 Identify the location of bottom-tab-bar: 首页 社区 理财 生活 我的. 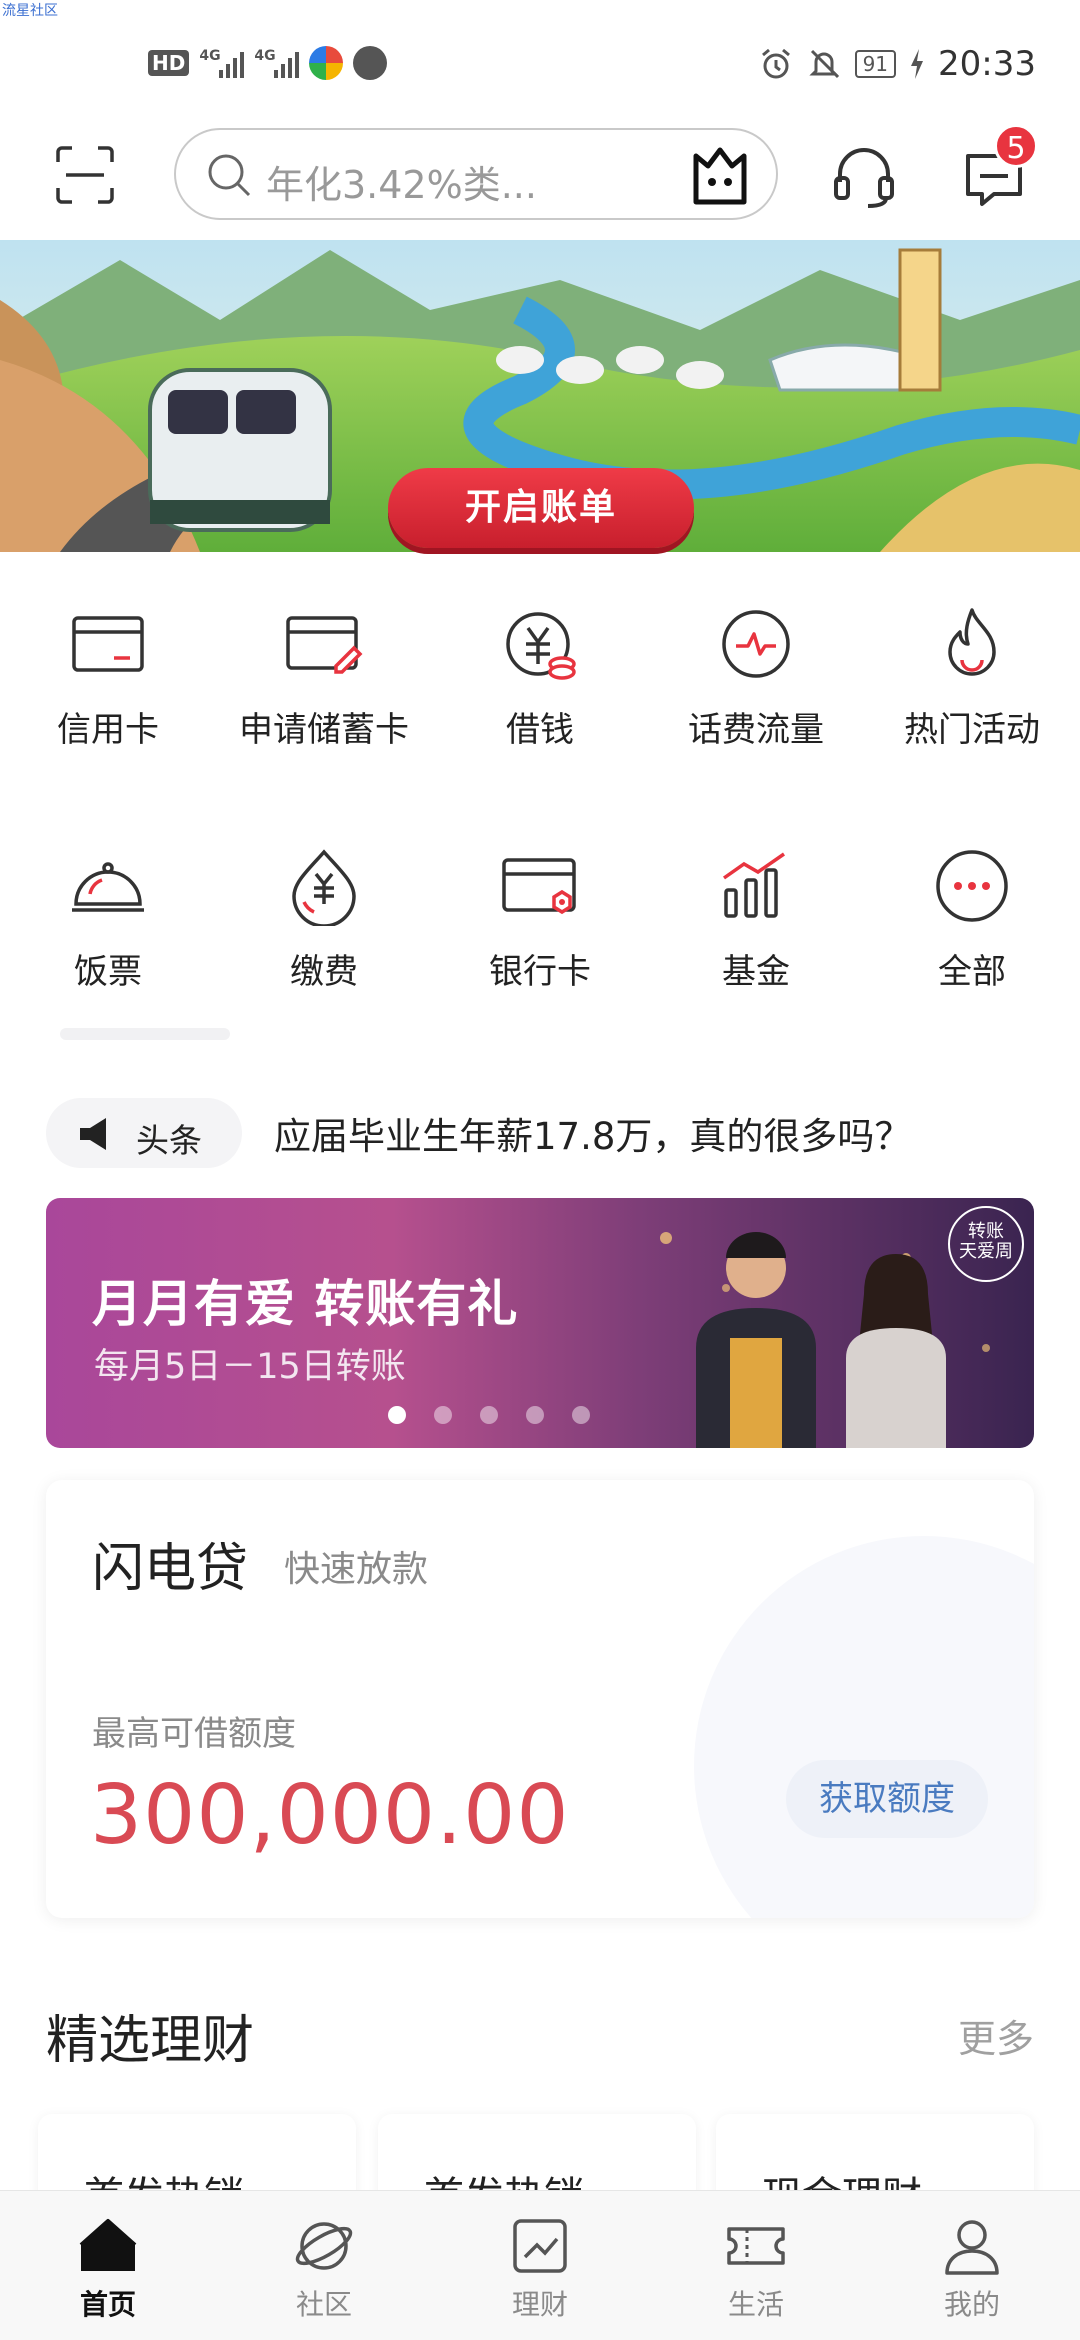
(540, 2265).